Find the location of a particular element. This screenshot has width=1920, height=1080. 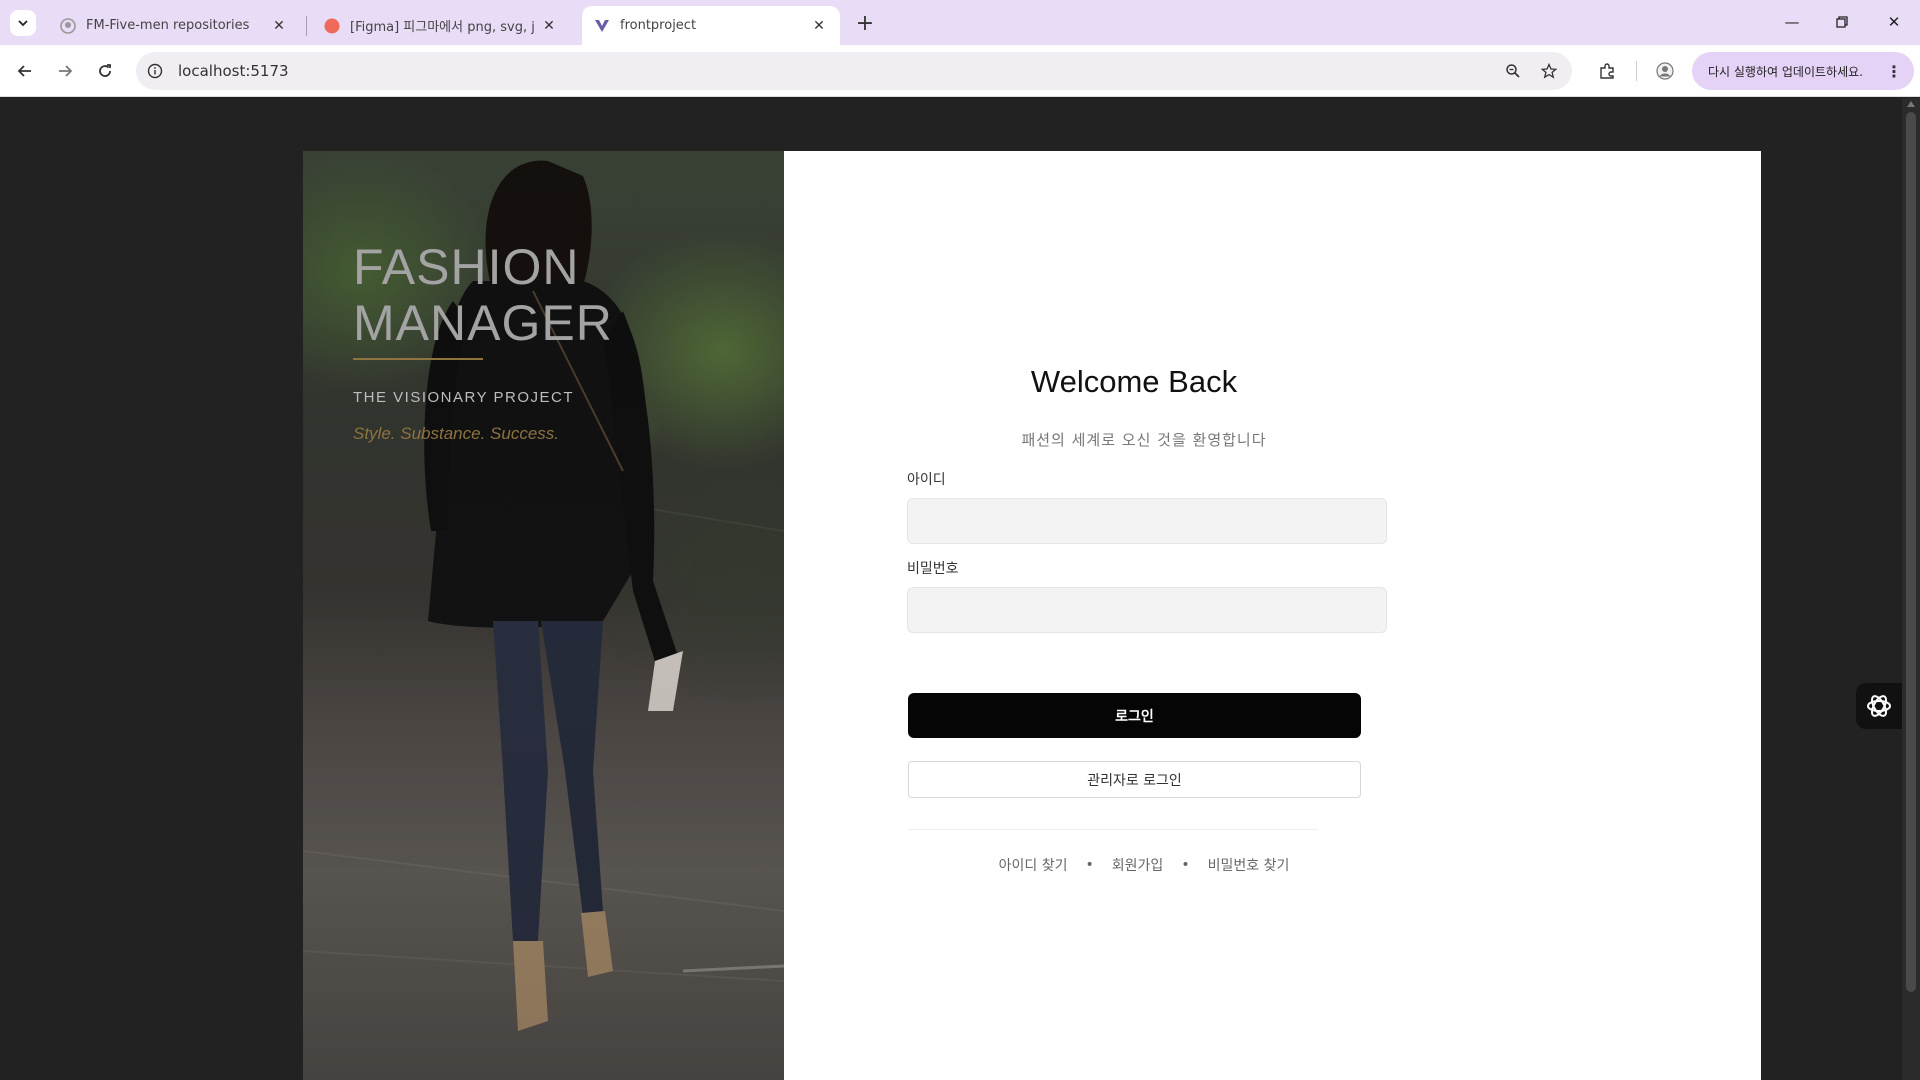

find-id-link: 아이디 찾기 is located at coordinates (1033, 865).